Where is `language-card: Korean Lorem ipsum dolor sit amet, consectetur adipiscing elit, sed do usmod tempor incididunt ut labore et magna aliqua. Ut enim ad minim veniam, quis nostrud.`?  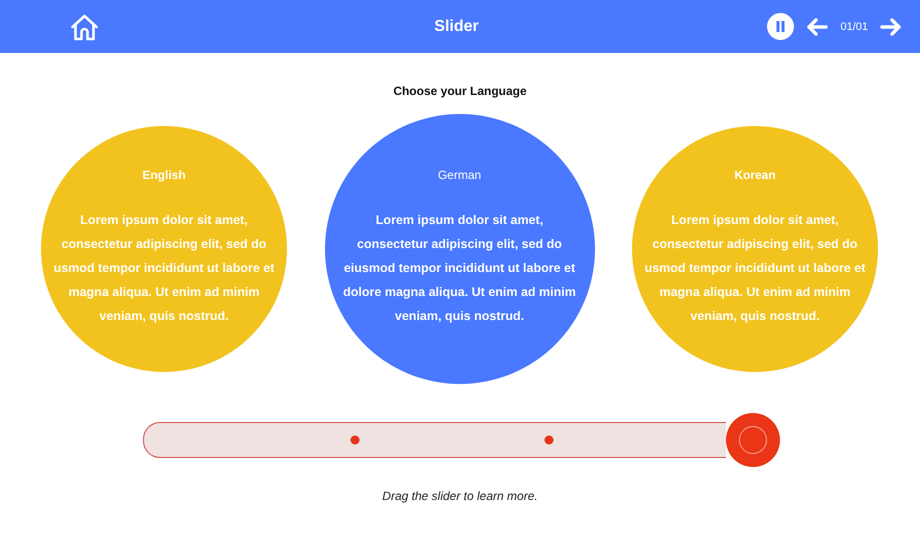
language-card: Korean Lorem ipsum dolor sit amet, consectetur adipiscing elit, sed do usmod tempor incididunt ut labore et magna aliqua. Ut enim ad minim veniam, quis nostrud. is located at coordinates (755, 249).